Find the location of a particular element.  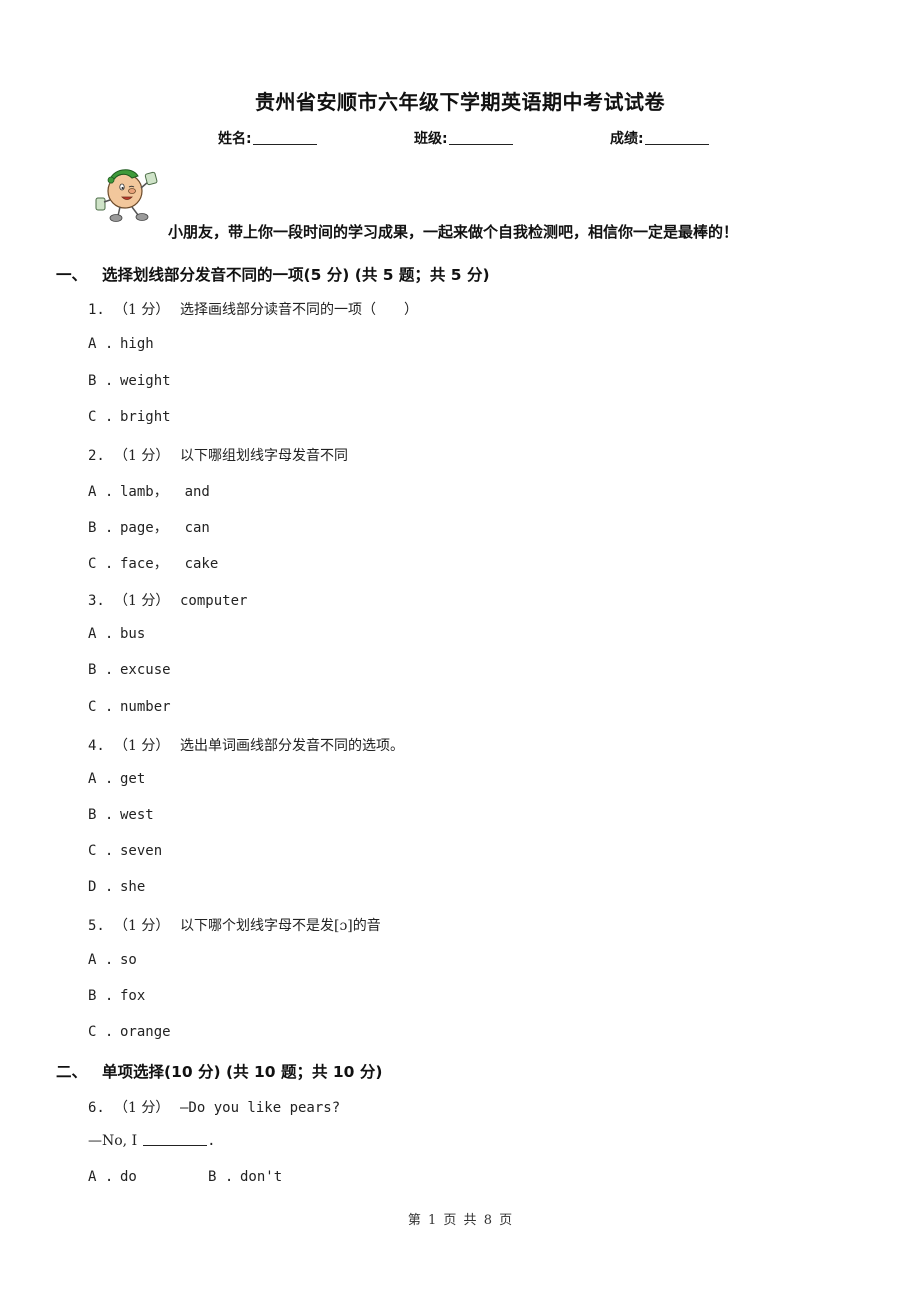

section-heading-2: 二、 单项选择(10 分) (共 10 题；共 10 分) is located at coordinates (219, 1071).